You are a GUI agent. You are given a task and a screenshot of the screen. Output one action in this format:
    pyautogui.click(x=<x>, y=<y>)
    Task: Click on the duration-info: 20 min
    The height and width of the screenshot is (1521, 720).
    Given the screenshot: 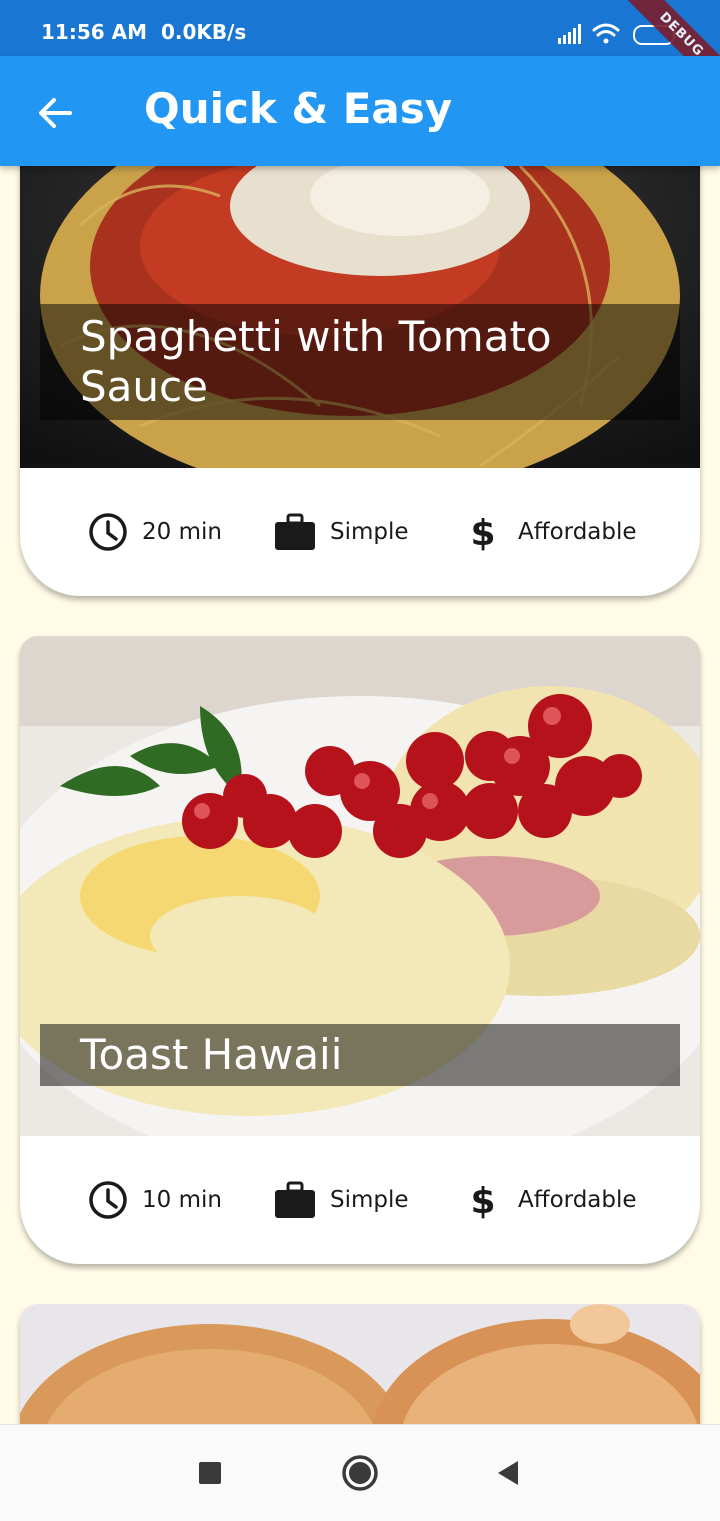 What is the action you would take?
    pyautogui.click(x=155, y=532)
    